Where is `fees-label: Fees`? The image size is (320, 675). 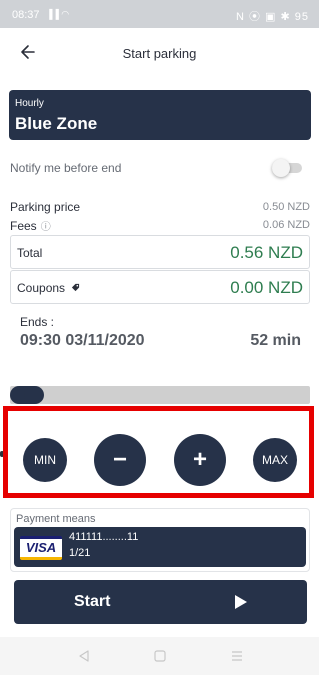
fees-label: Fees is located at coordinates (23, 226).